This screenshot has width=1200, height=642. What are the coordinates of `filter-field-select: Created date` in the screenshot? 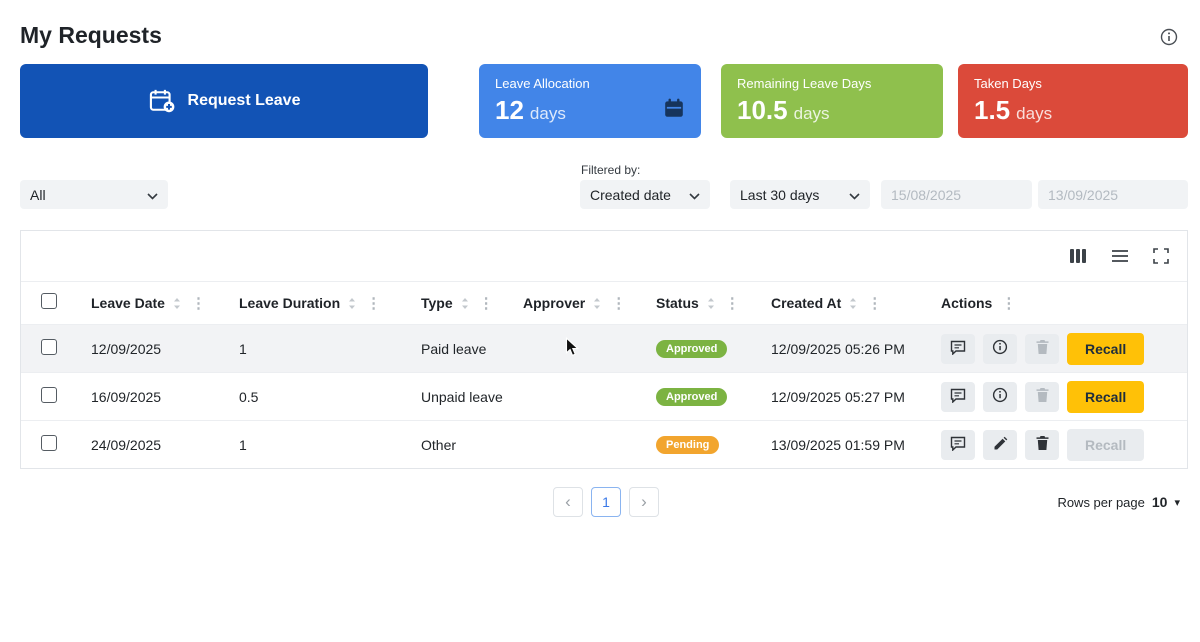 It's located at (645, 194).